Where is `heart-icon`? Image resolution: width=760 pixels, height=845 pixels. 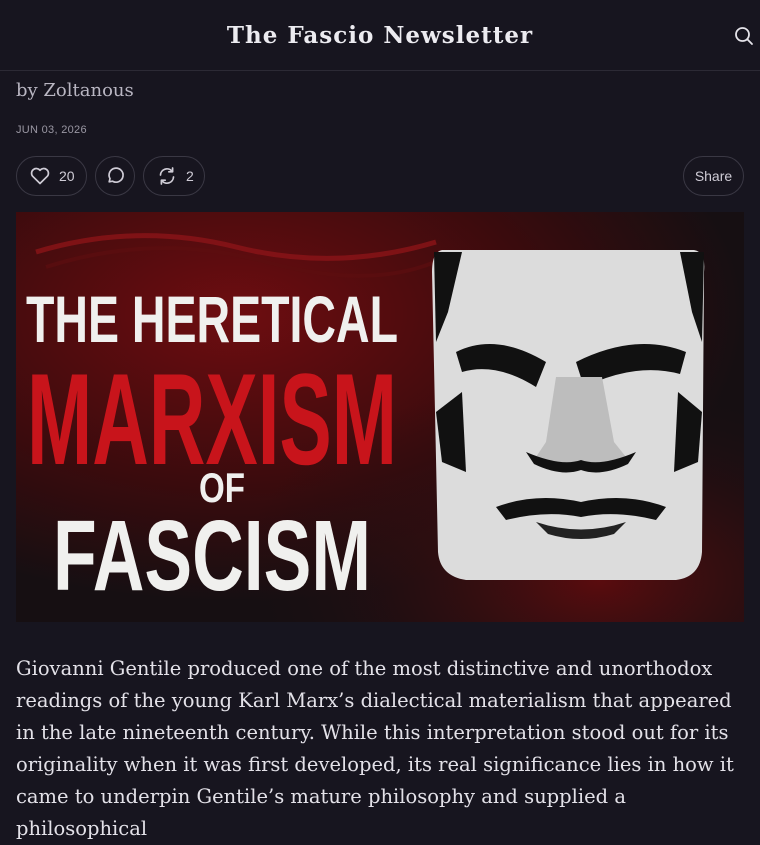
heart-icon is located at coordinates (40, 176).